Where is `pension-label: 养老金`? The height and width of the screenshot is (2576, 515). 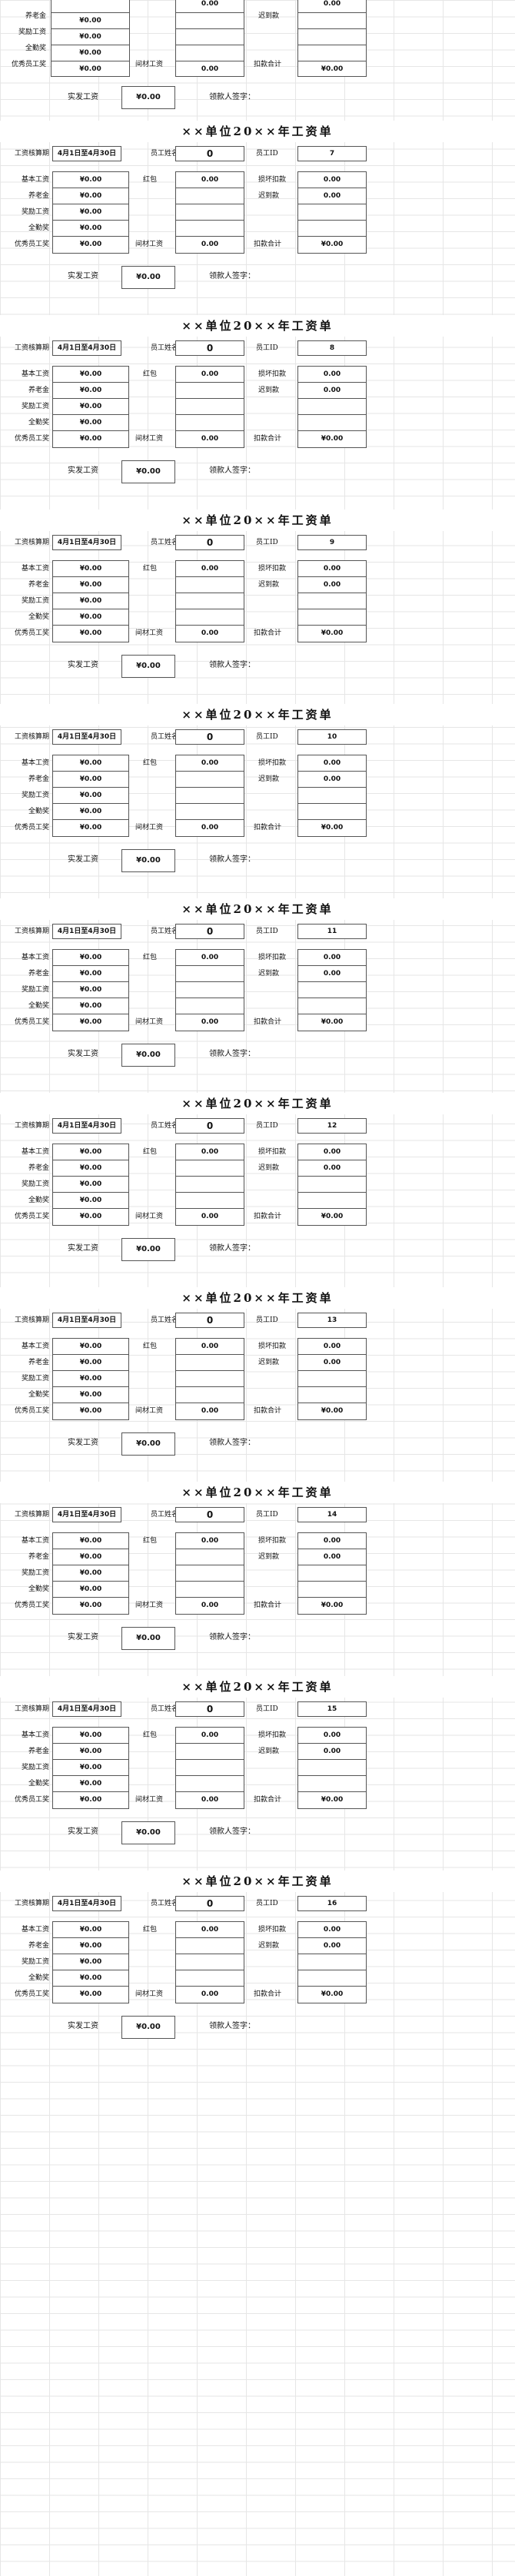
pension-label: 养老金 is located at coordinates (39, 1946).